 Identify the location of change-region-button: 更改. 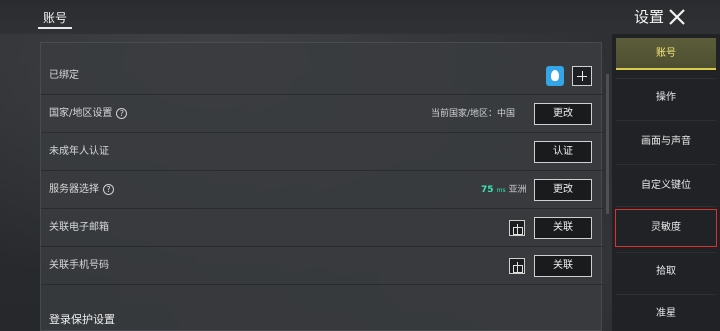
(563, 114).